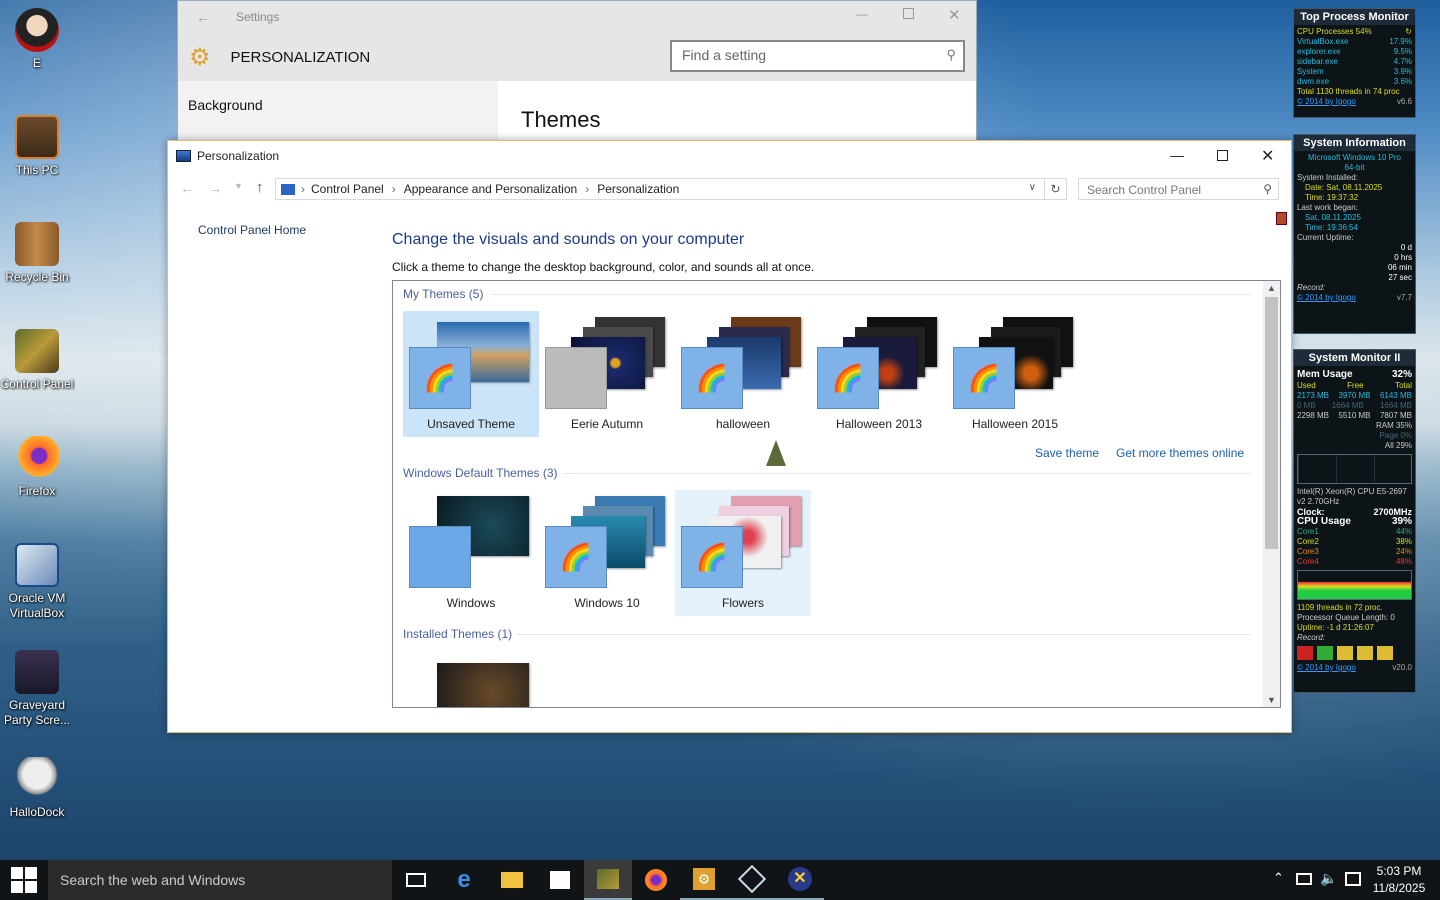 The image size is (1440, 900). Describe the element at coordinates (817, 56) in the screenshot. I see `settings-search-input: Find a setting ⚲` at that location.